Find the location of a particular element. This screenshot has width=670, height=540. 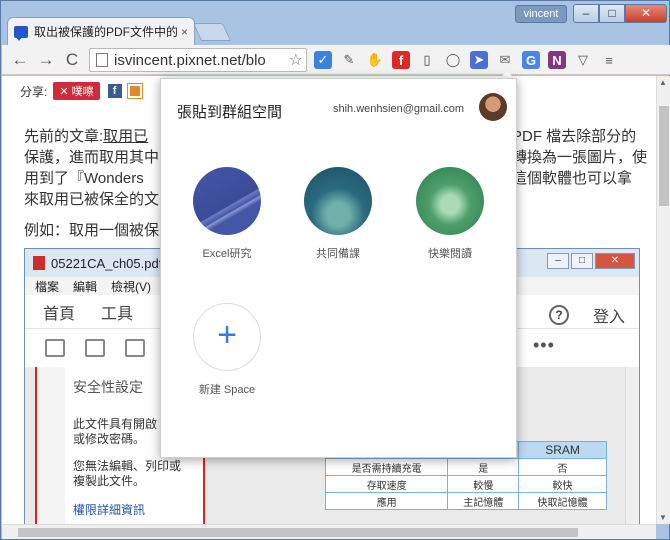

table-cell: 較快 is located at coordinates (562, 484).